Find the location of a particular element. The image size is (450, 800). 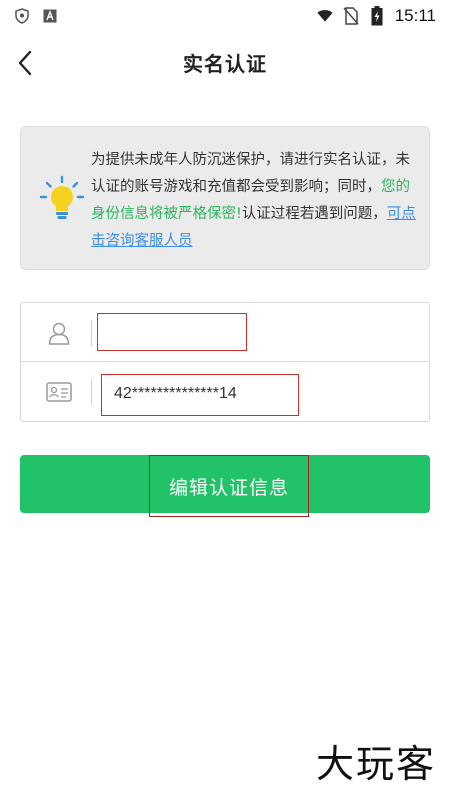

verification-form: 42**************14 is located at coordinates (225, 362).